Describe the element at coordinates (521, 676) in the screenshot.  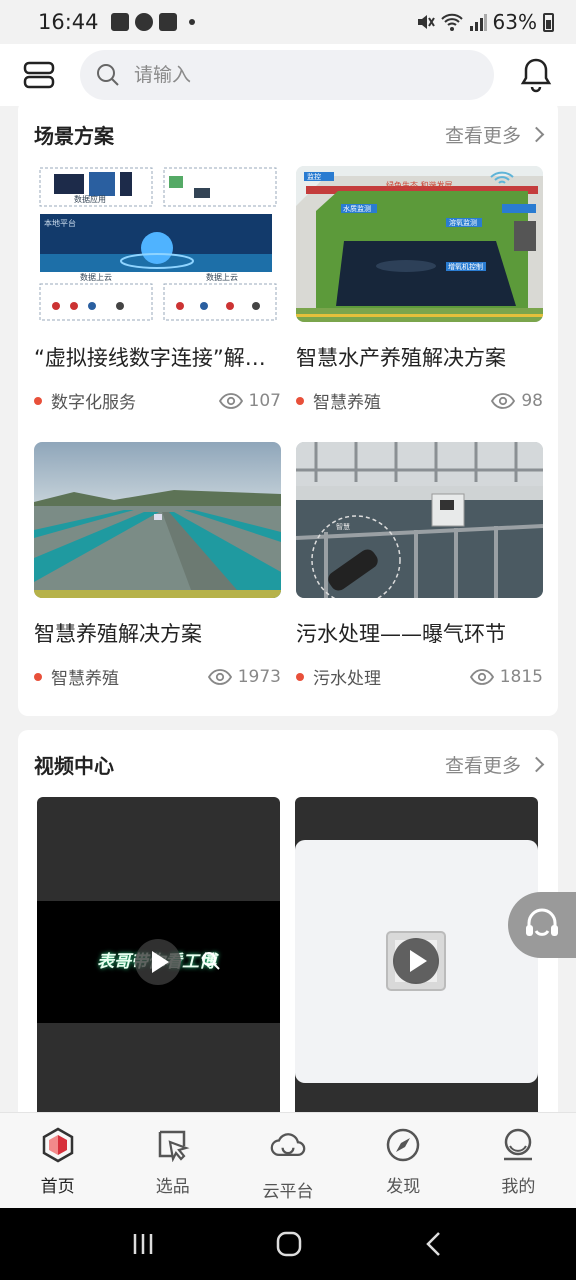
I see `view-count-value: 1815` at that location.